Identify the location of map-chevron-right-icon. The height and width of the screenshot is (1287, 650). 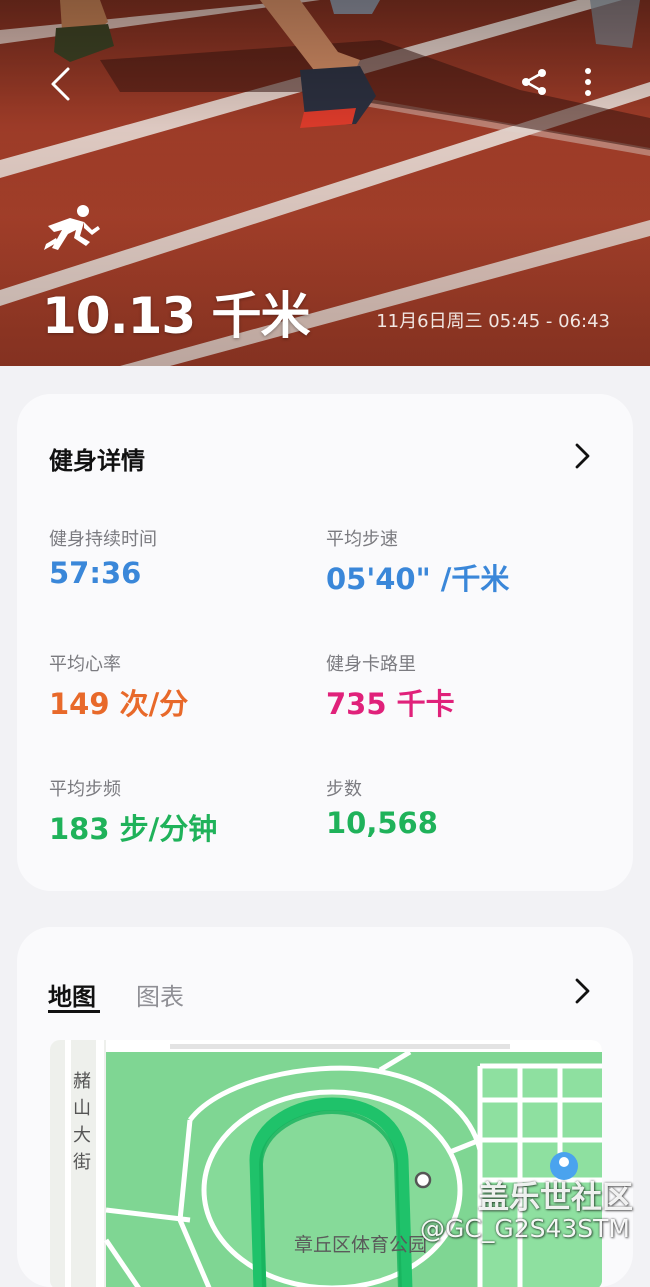
(583, 991).